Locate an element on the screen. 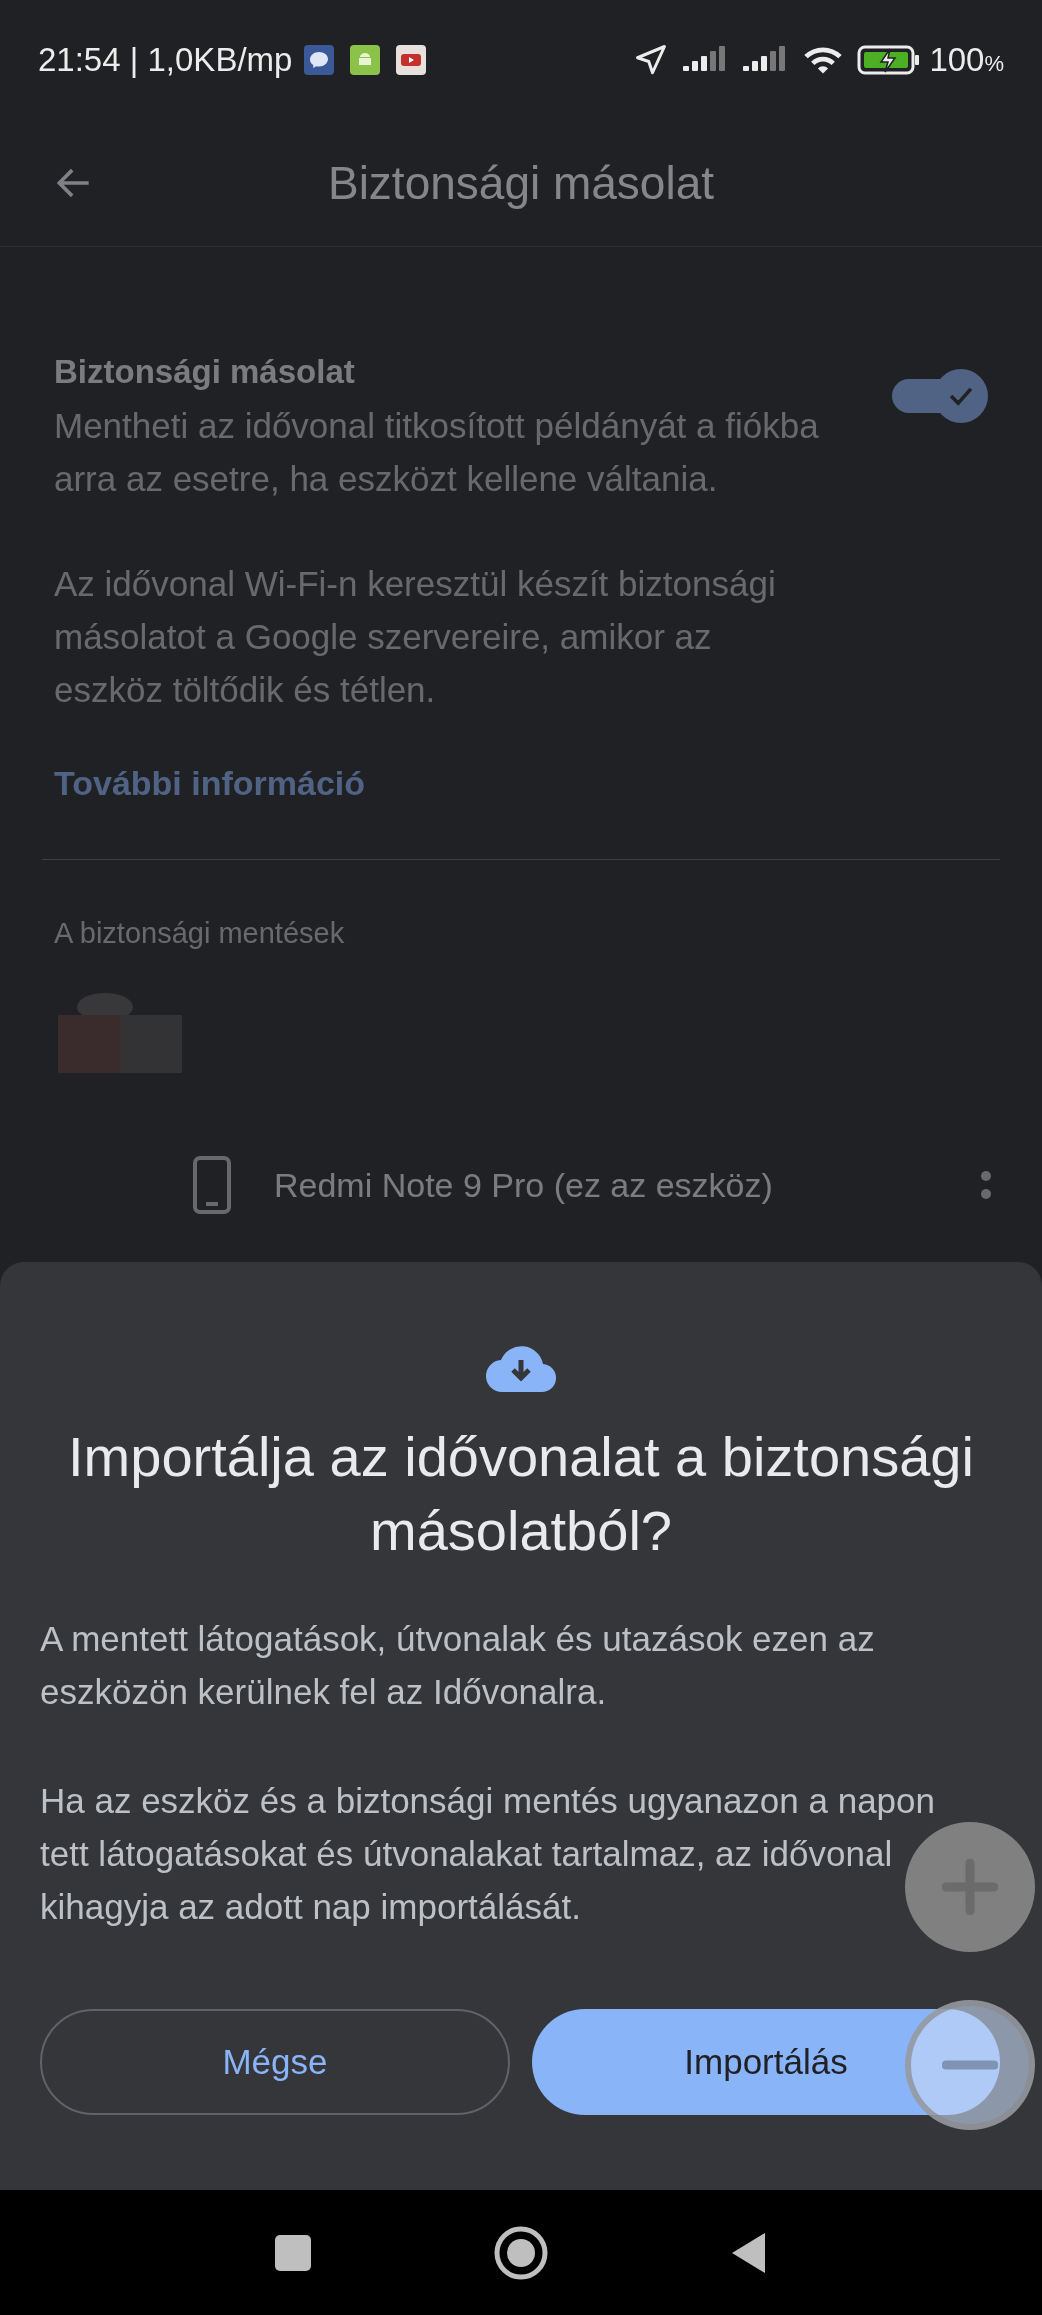 The height and width of the screenshot is (2315, 1042). android-icon is located at coordinates (365, 60).